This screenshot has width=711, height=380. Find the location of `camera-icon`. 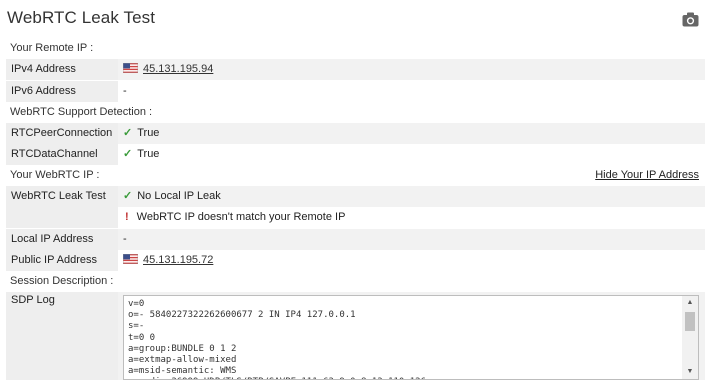

camera-icon is located at coordinates (690, 19).